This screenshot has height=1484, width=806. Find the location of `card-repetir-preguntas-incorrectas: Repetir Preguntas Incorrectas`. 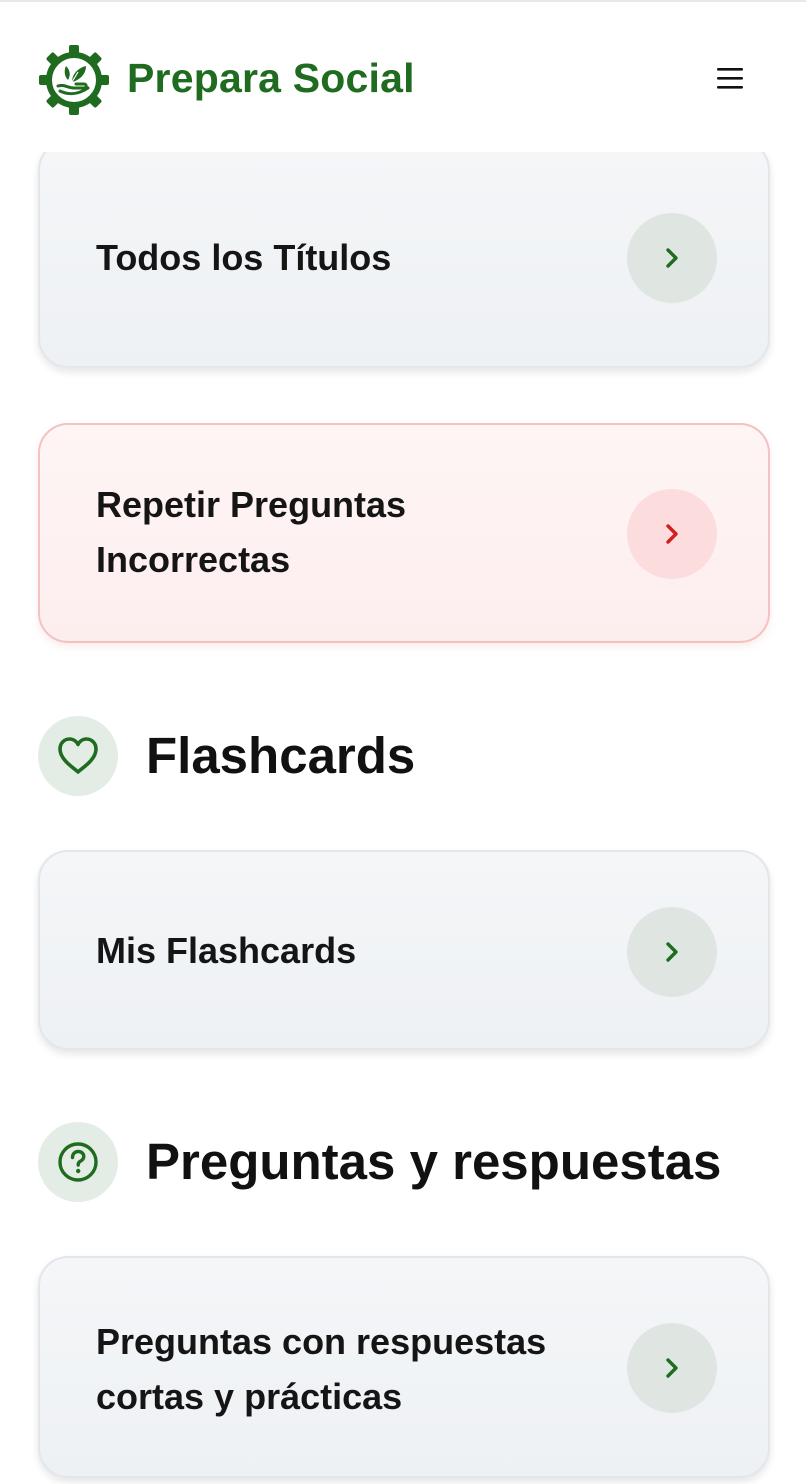

card-repetir-preguntas-incorrectas: Repetir Preguntas Incorrectas is located at coordinates (404, 533).